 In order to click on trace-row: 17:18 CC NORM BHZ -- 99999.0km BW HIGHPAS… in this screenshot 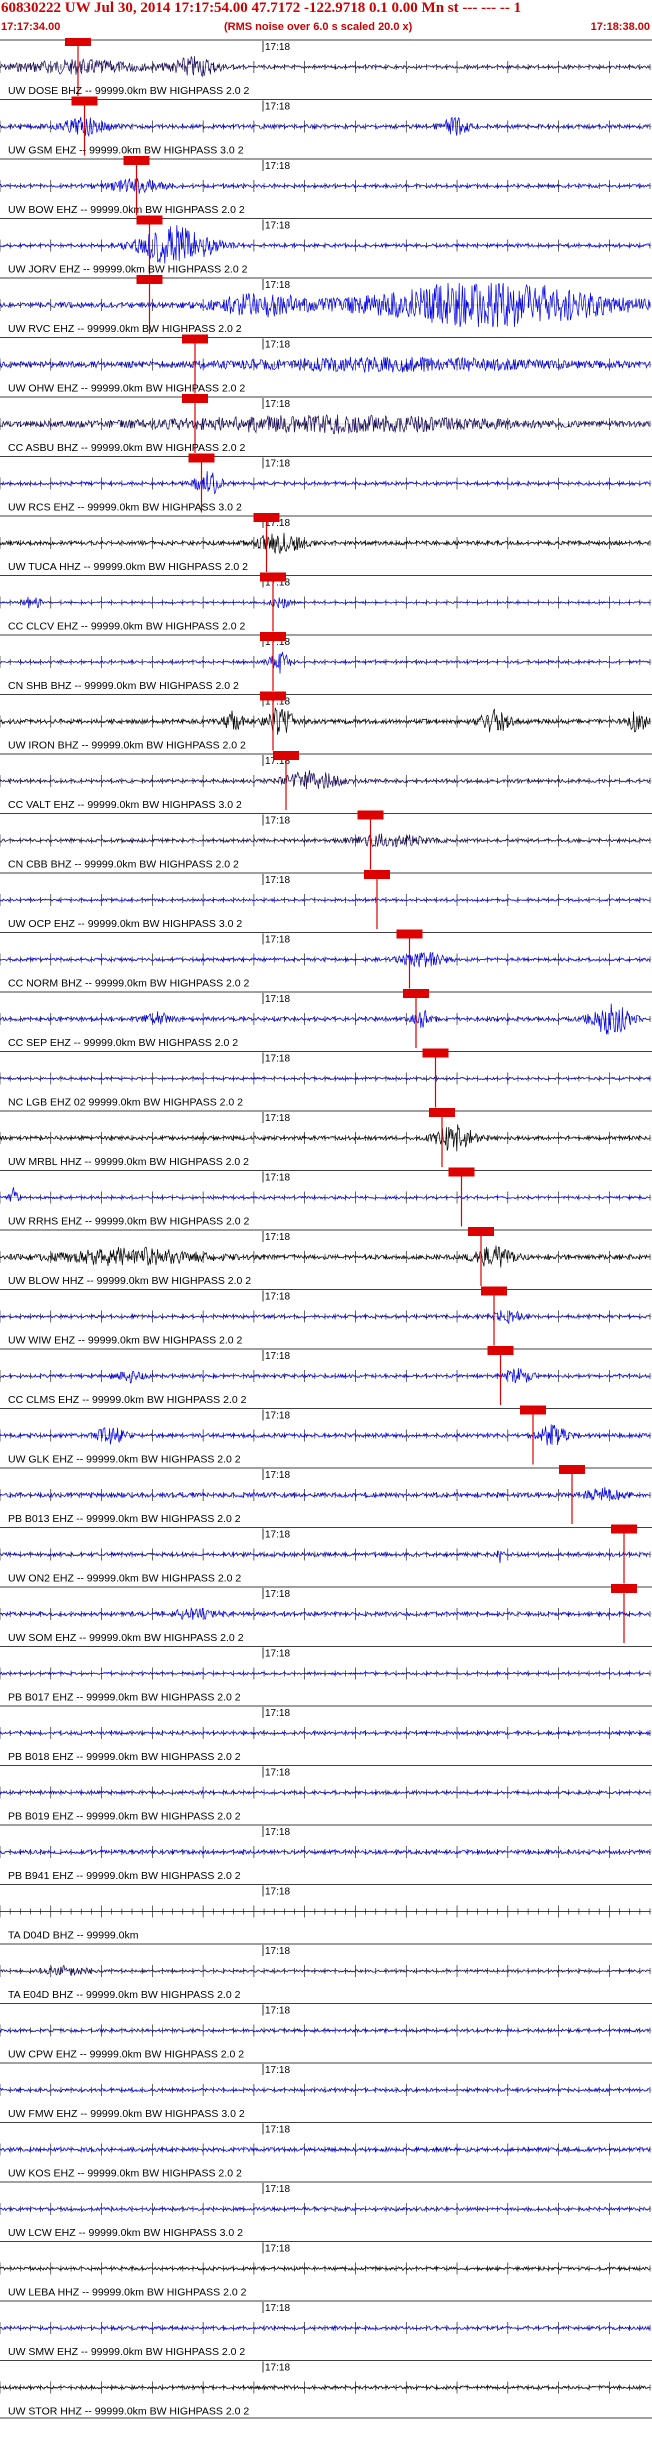, I will do `click(326, 959)`.